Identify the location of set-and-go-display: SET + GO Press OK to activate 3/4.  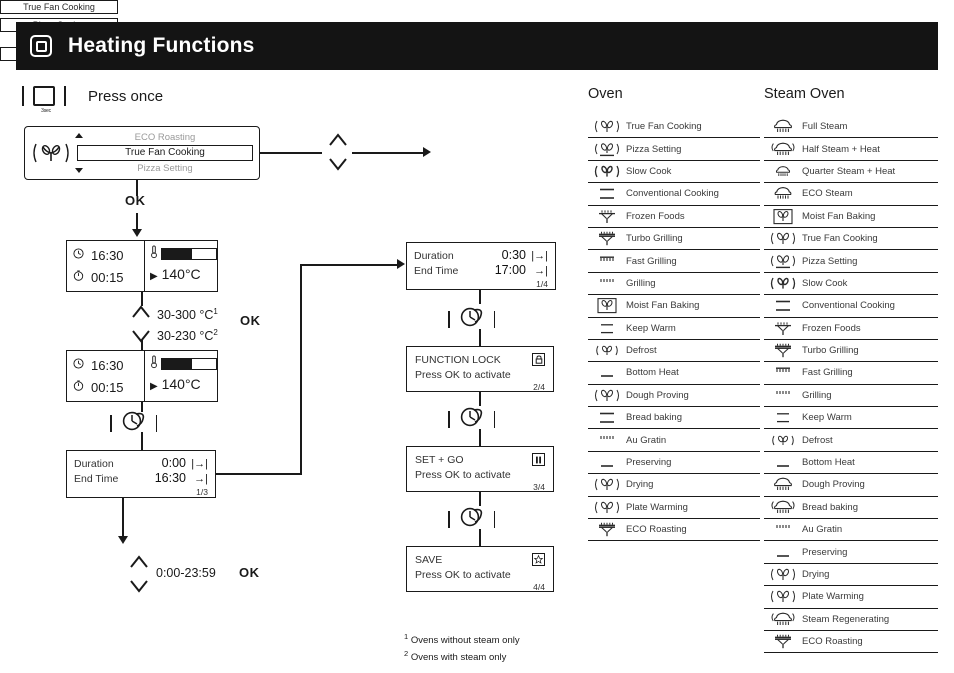
(480, 469).